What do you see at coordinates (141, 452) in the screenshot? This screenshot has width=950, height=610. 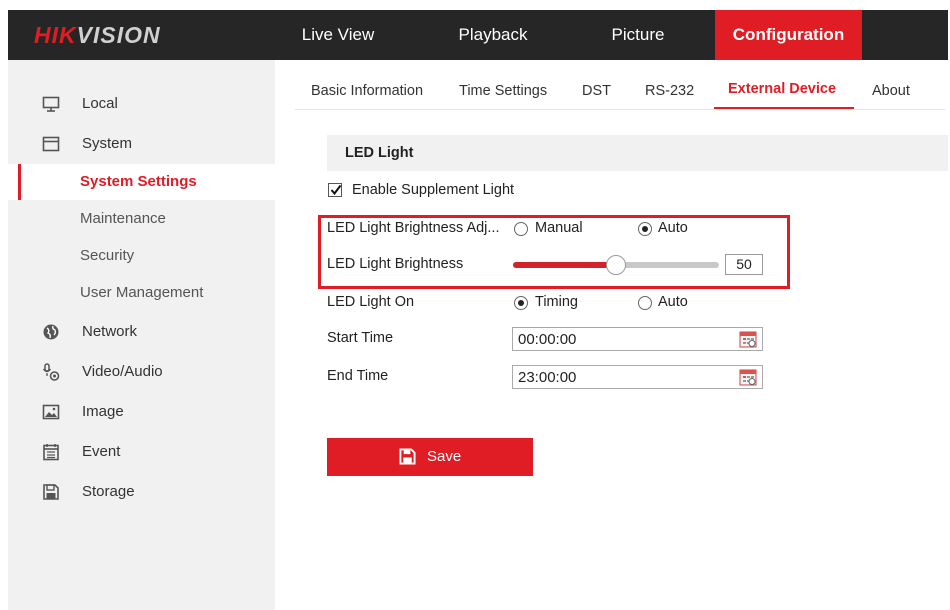 I see `sidebar-item-event: Event` at bounding box center [141, 452].